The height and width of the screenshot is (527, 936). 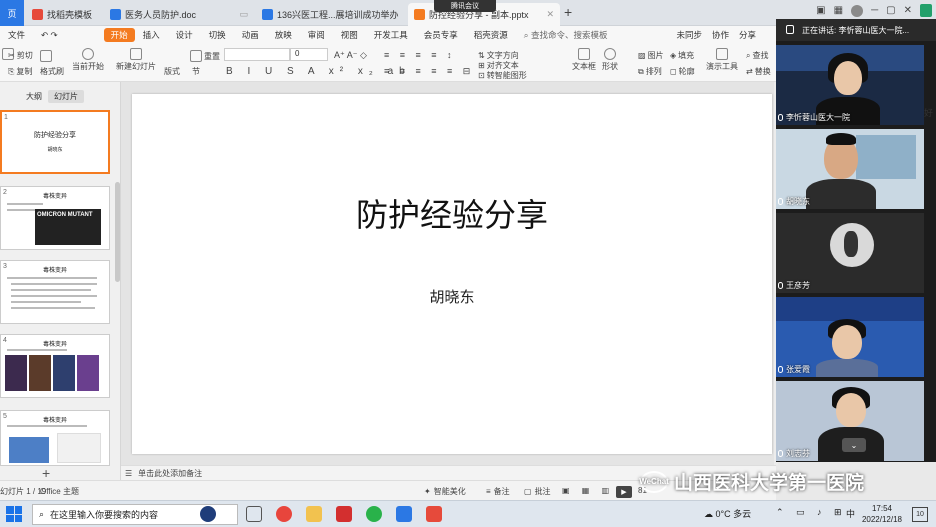 I want to click on participant-name: 李忻蓉山医大一院, so click(x=814, y=117).